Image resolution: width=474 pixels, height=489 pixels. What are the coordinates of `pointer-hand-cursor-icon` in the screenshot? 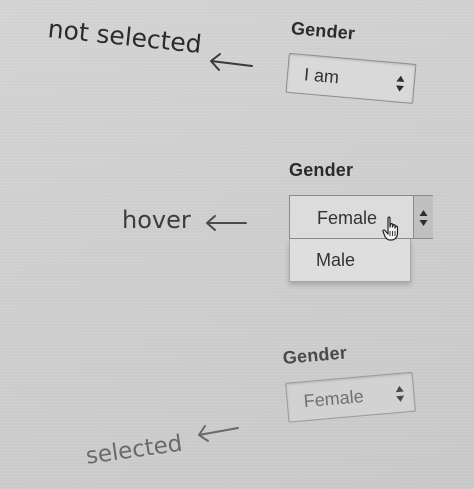 It's located at (390, 228).